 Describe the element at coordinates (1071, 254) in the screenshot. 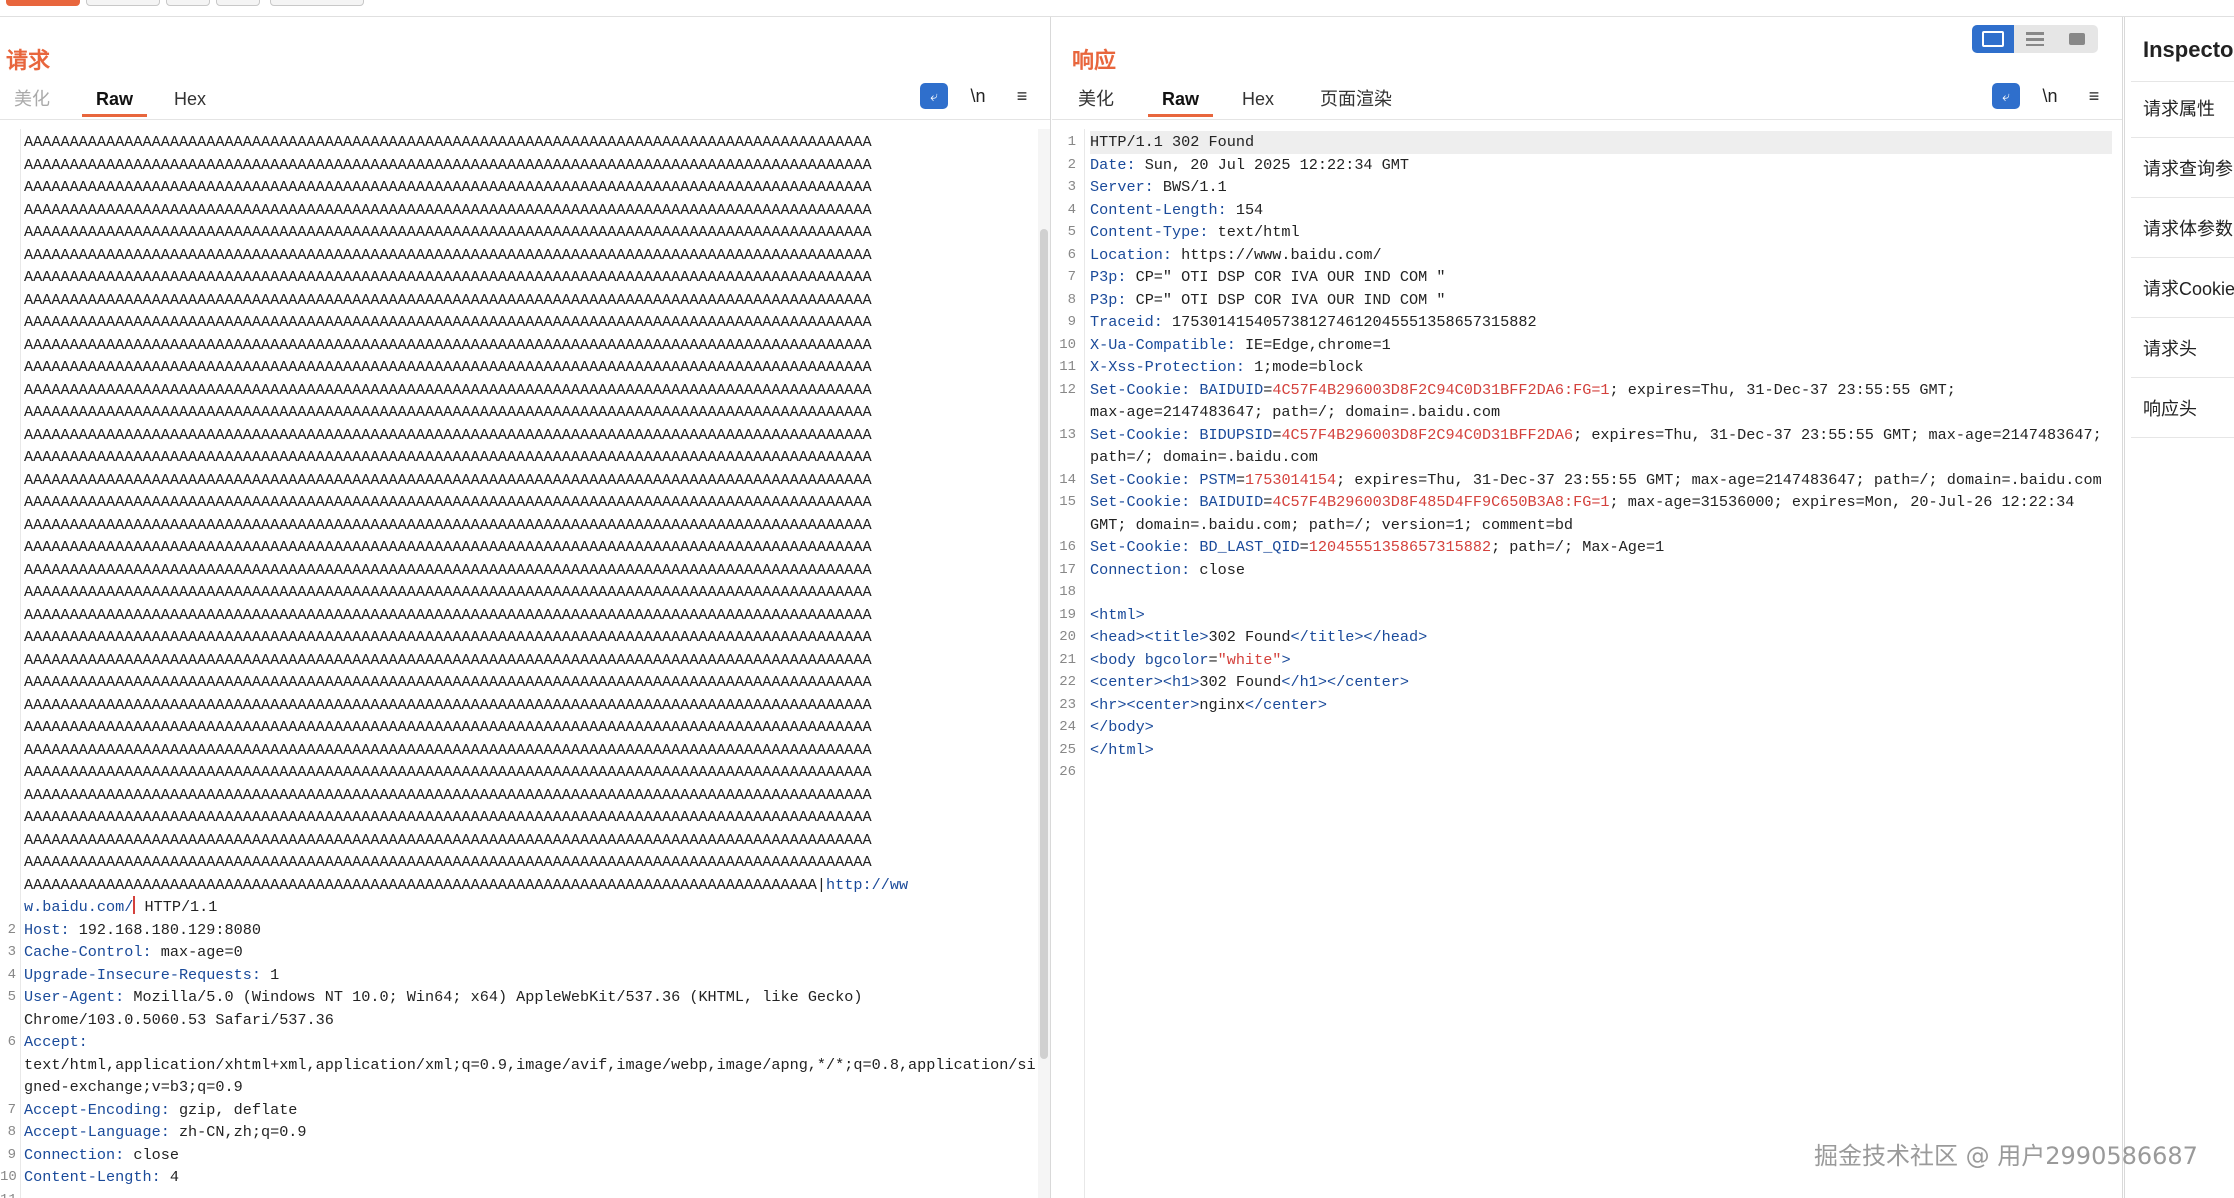

I see `line-number: 6` at that location.